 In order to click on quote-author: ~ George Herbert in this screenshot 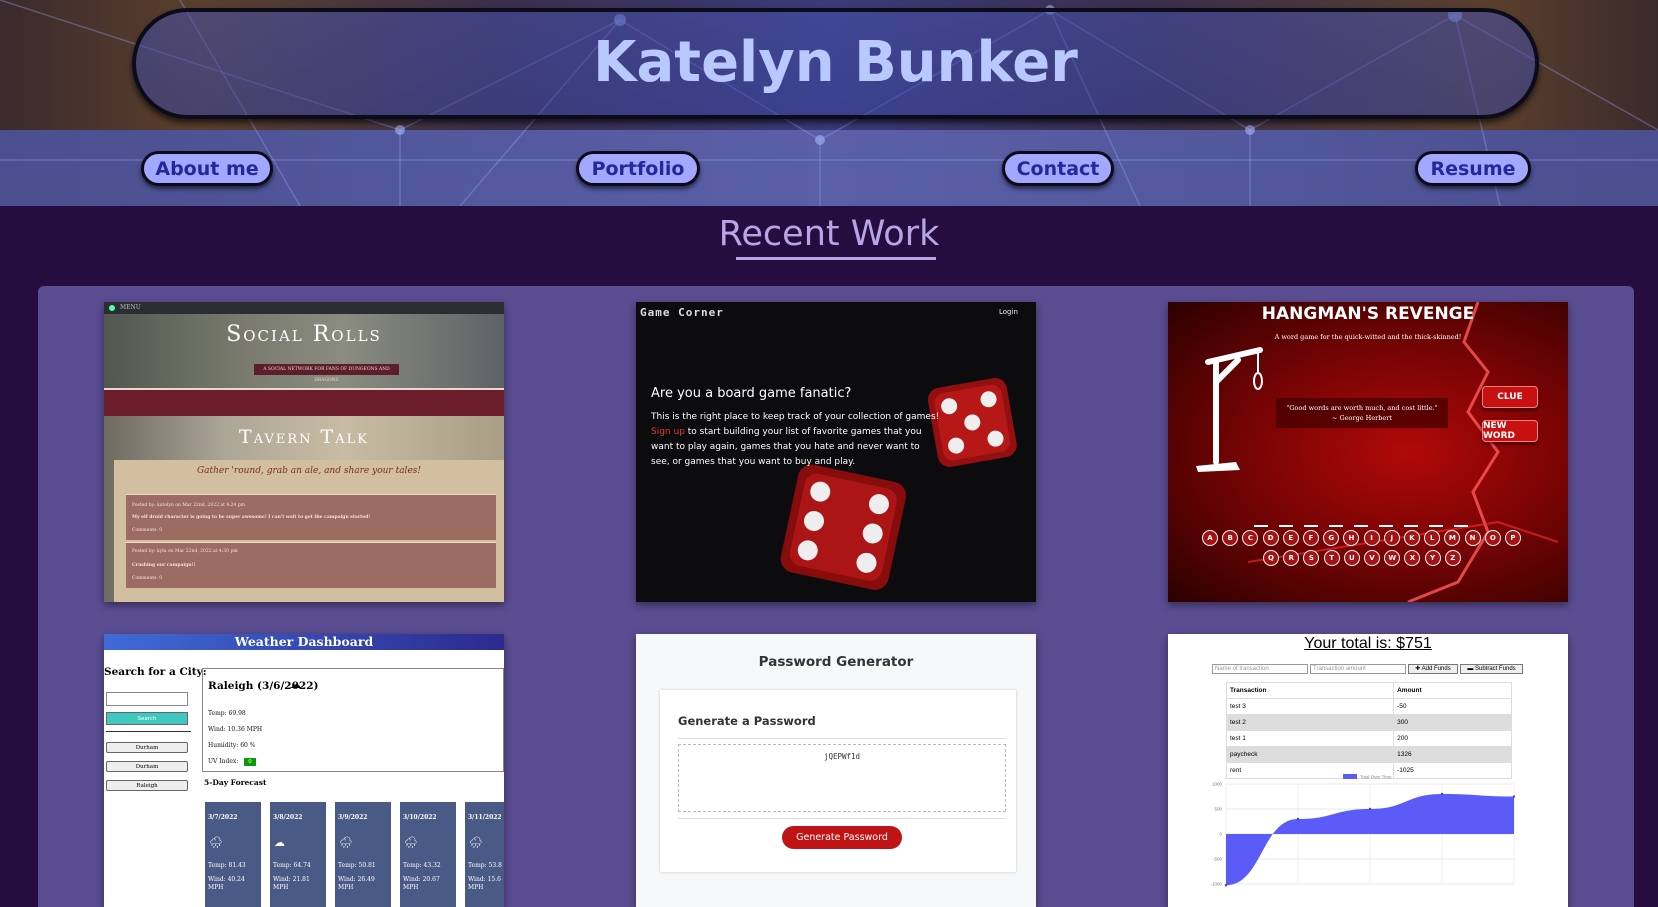, I will do `click(1362, 418)`.